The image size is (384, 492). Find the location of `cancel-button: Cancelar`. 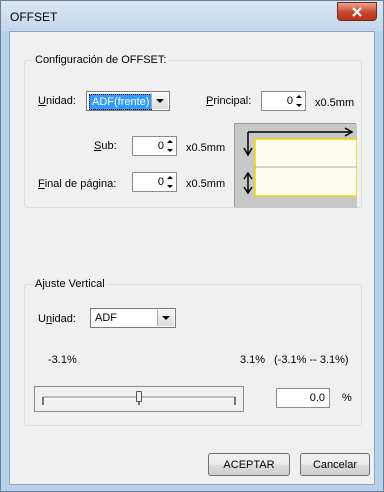

cancel-button: Cancelar is located at coordinates (335, 464).